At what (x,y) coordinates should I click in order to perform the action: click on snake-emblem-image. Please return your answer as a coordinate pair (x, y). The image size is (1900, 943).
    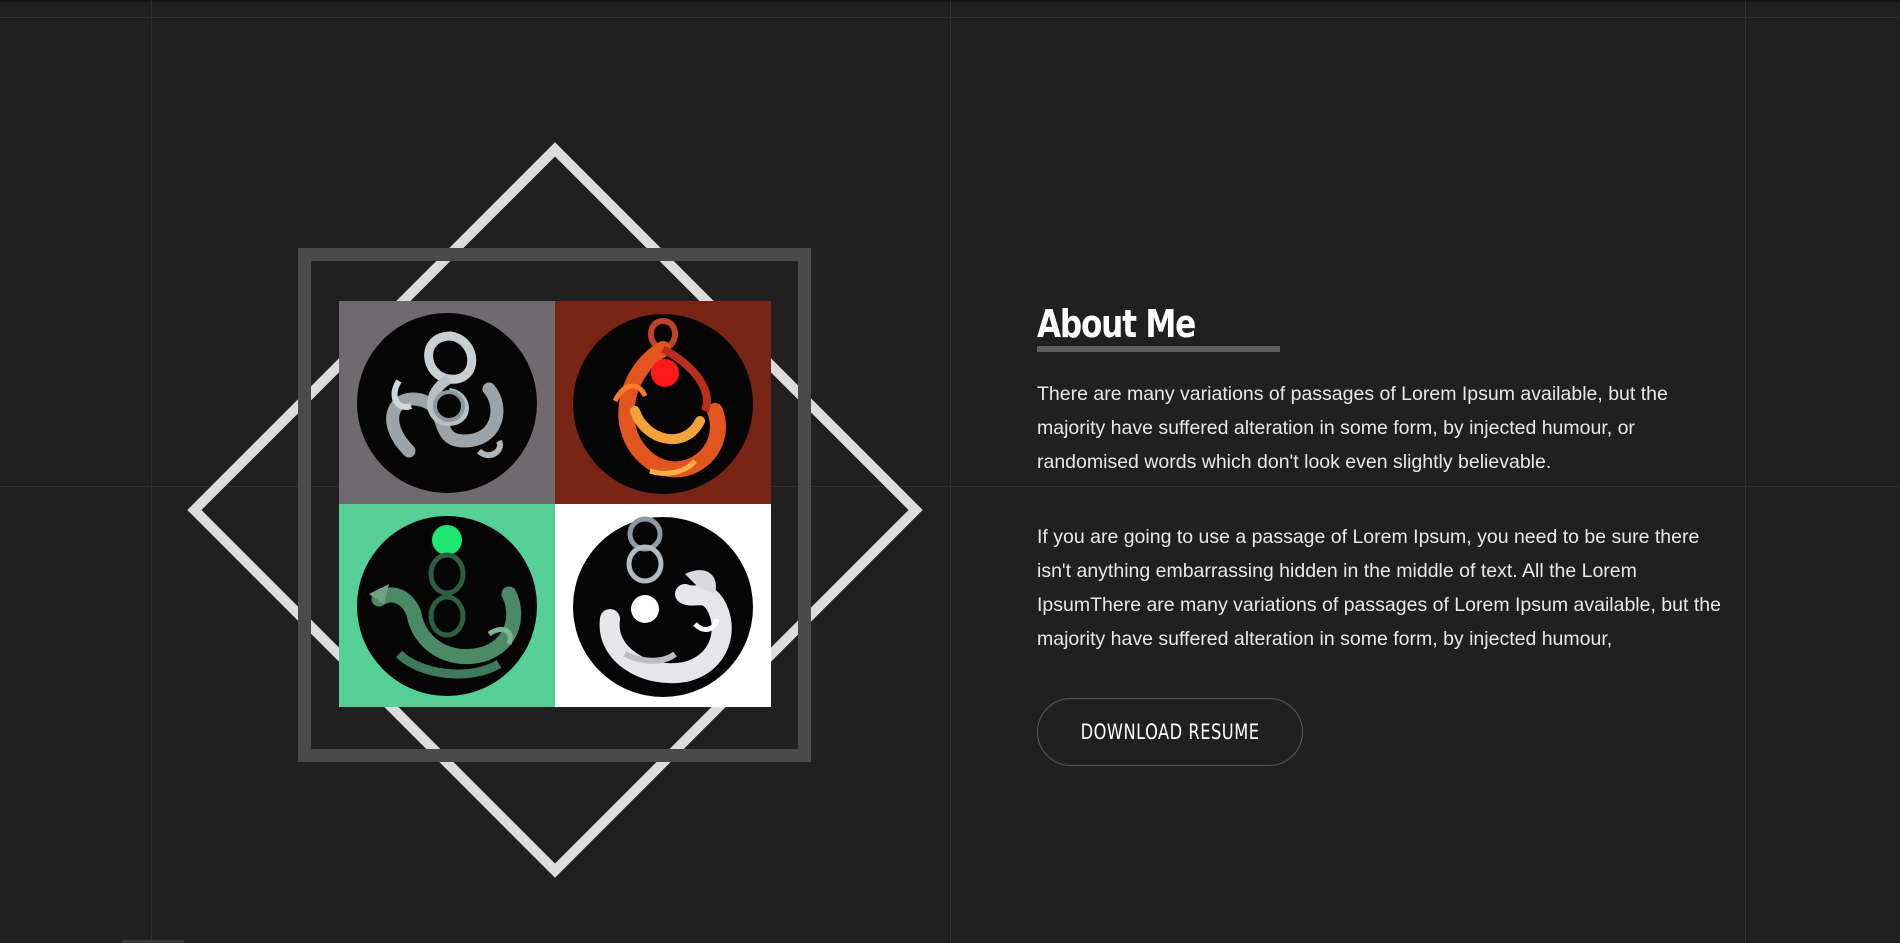
    Looking at the image, I should click on (447, 403).